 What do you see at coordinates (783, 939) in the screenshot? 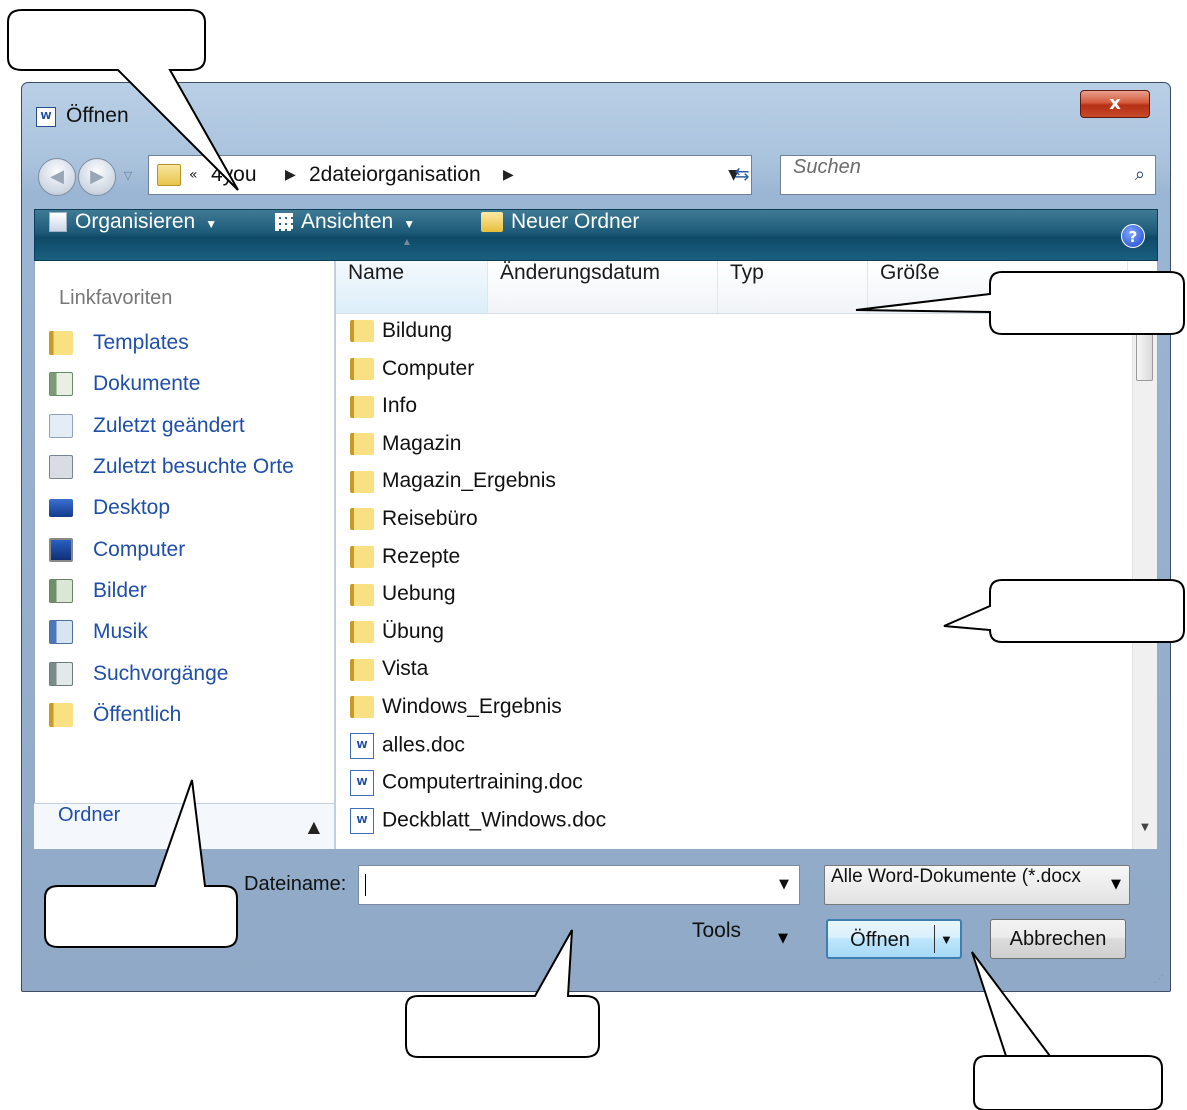
I see `tools-dropdown-icon: ▼` at bounding box center [783, 939].